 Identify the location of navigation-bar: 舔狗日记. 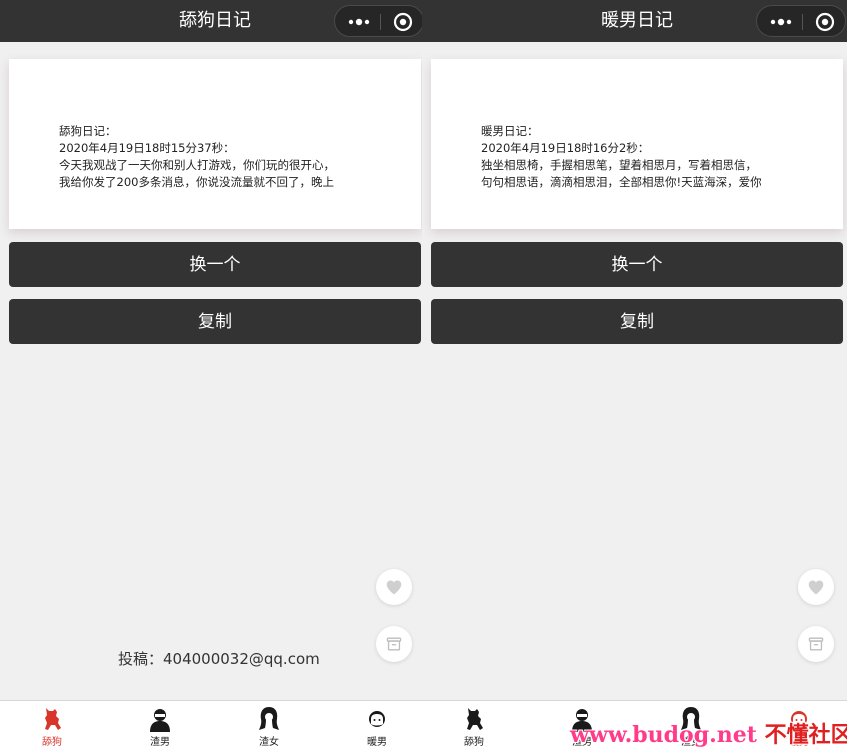
(212, 21).